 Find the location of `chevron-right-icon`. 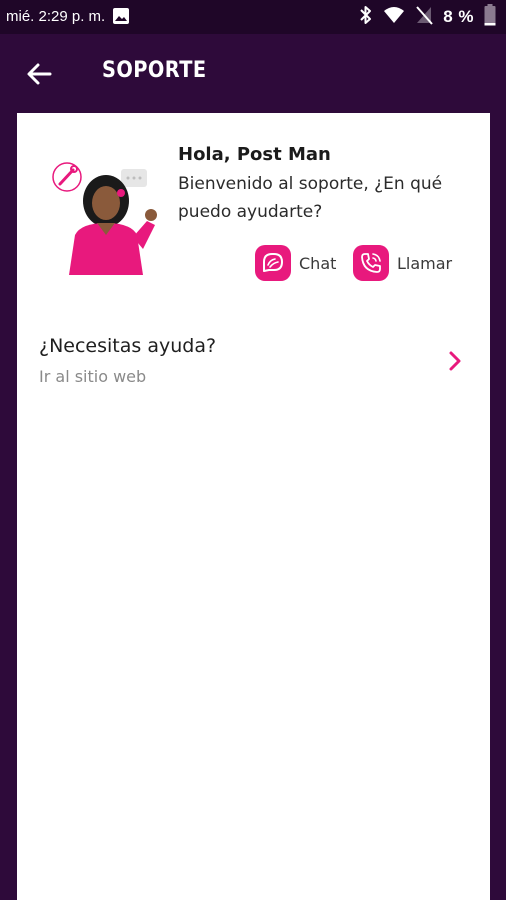

chevron-right-icon is located at coordinates (455, 361).